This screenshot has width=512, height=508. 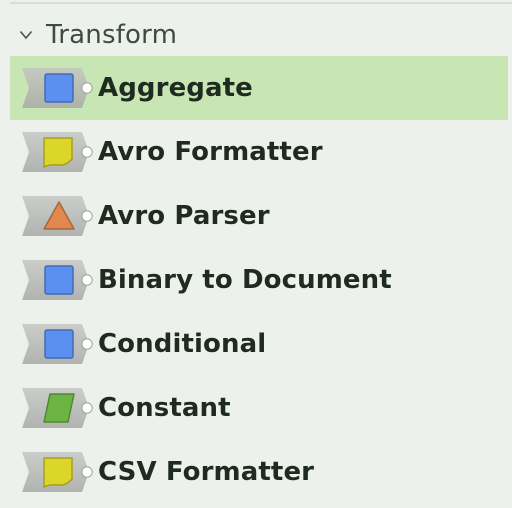 I want to click on section-header-transform: Transform, so click(x=97, y=35).